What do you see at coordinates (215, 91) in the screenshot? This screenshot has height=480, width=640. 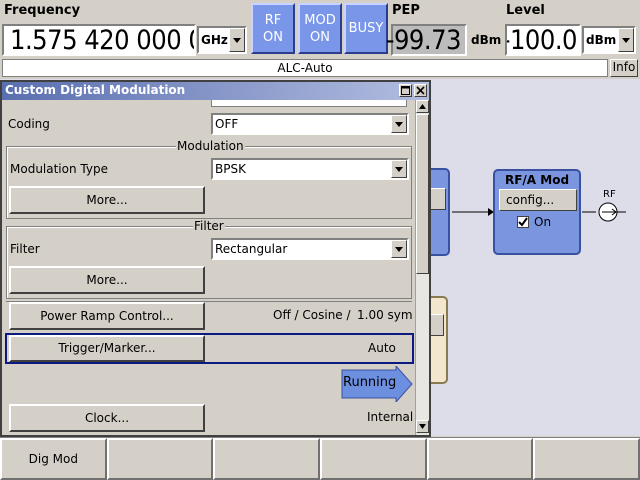 I see `dialog-titlebar: Custom Digital Modulation` at bounding box center [215, 91].